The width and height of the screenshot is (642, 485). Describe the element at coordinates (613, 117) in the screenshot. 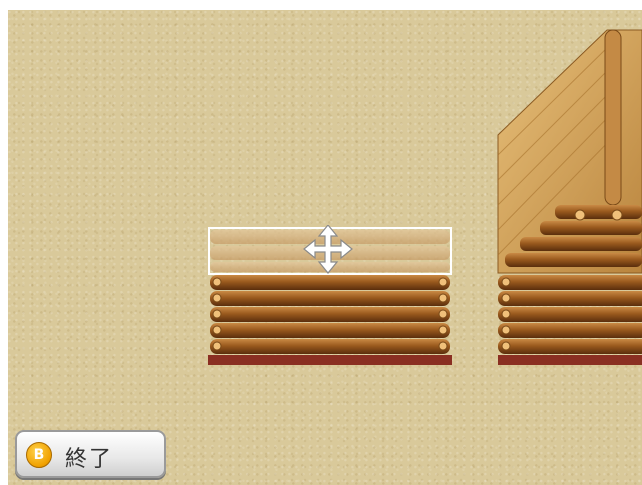

I see `ridge-beam` at that location.